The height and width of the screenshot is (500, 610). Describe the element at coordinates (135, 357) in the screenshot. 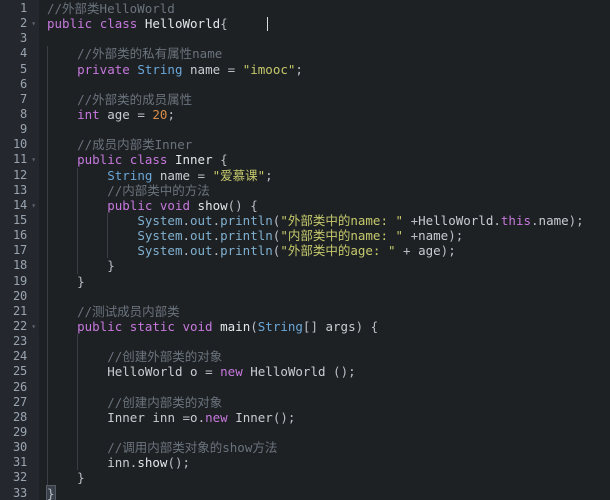

I see `code-token: //创建外部类的对象` at that location.